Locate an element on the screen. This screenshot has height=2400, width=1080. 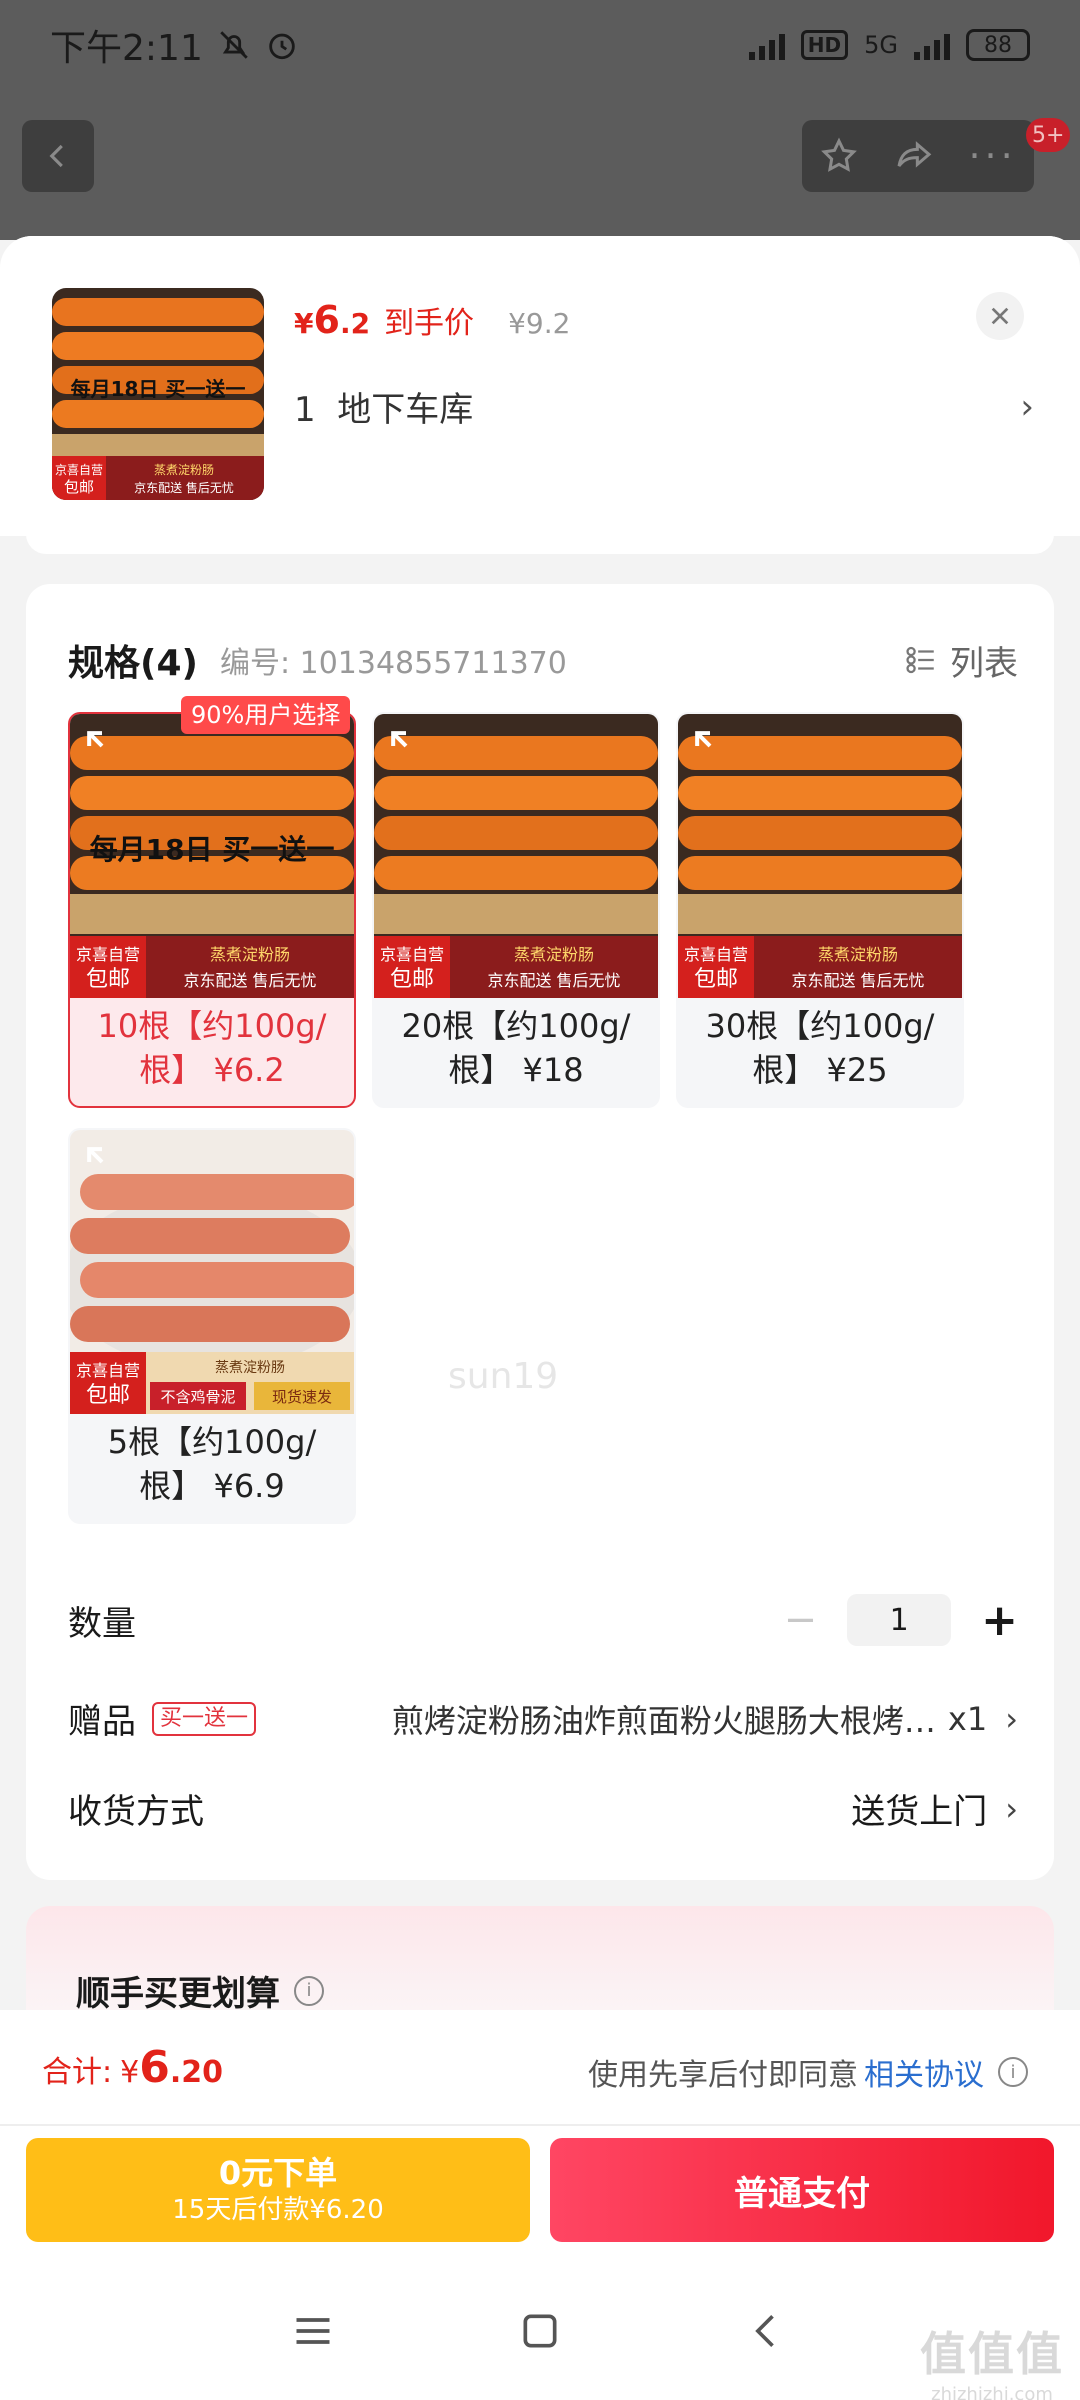
menu-icon is located at coordinates (313, 2331).